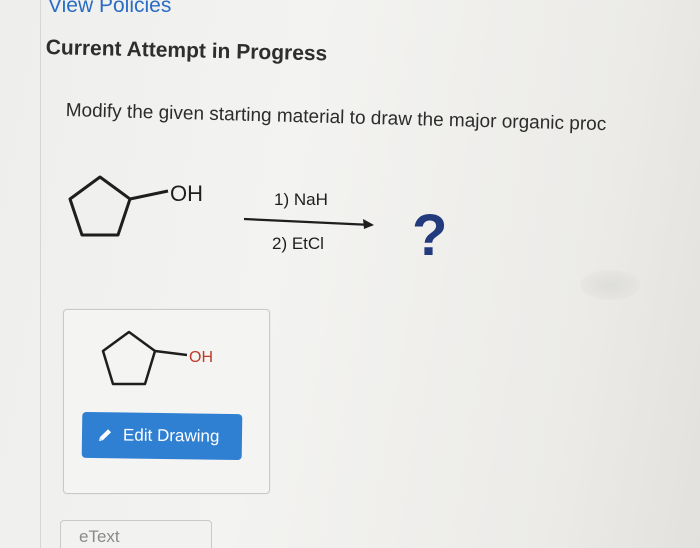  Describe the element at coordinates (610, 285) in the screenshot. I see `screen-smudge` at that location.